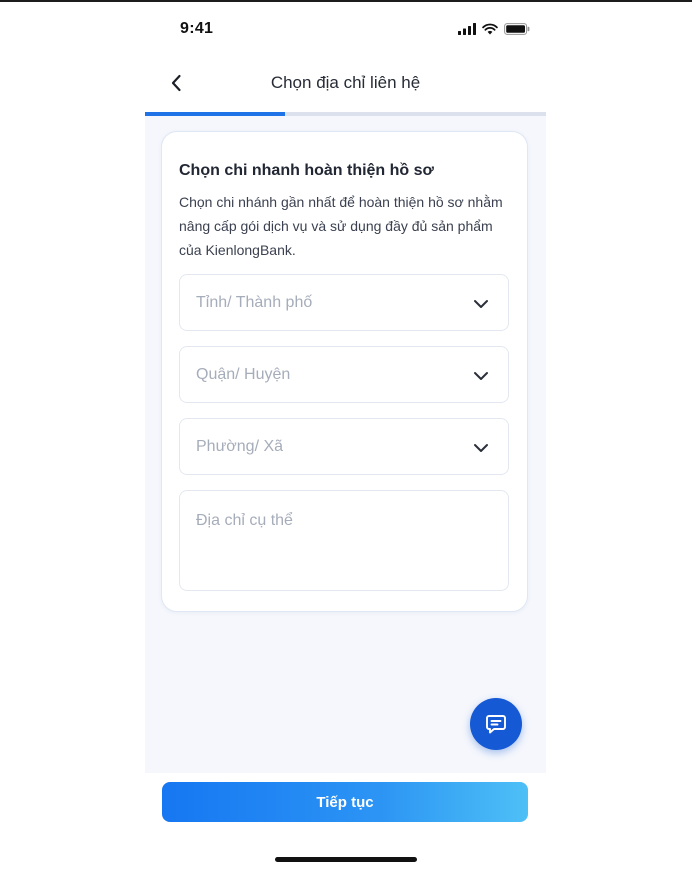 Image resolution: width=692 pixels, height=882 pixels. Describe the element at coordinates (240, 446) in the screenshot. I see `ward-placeholder: Phường/ Xã` at that location.